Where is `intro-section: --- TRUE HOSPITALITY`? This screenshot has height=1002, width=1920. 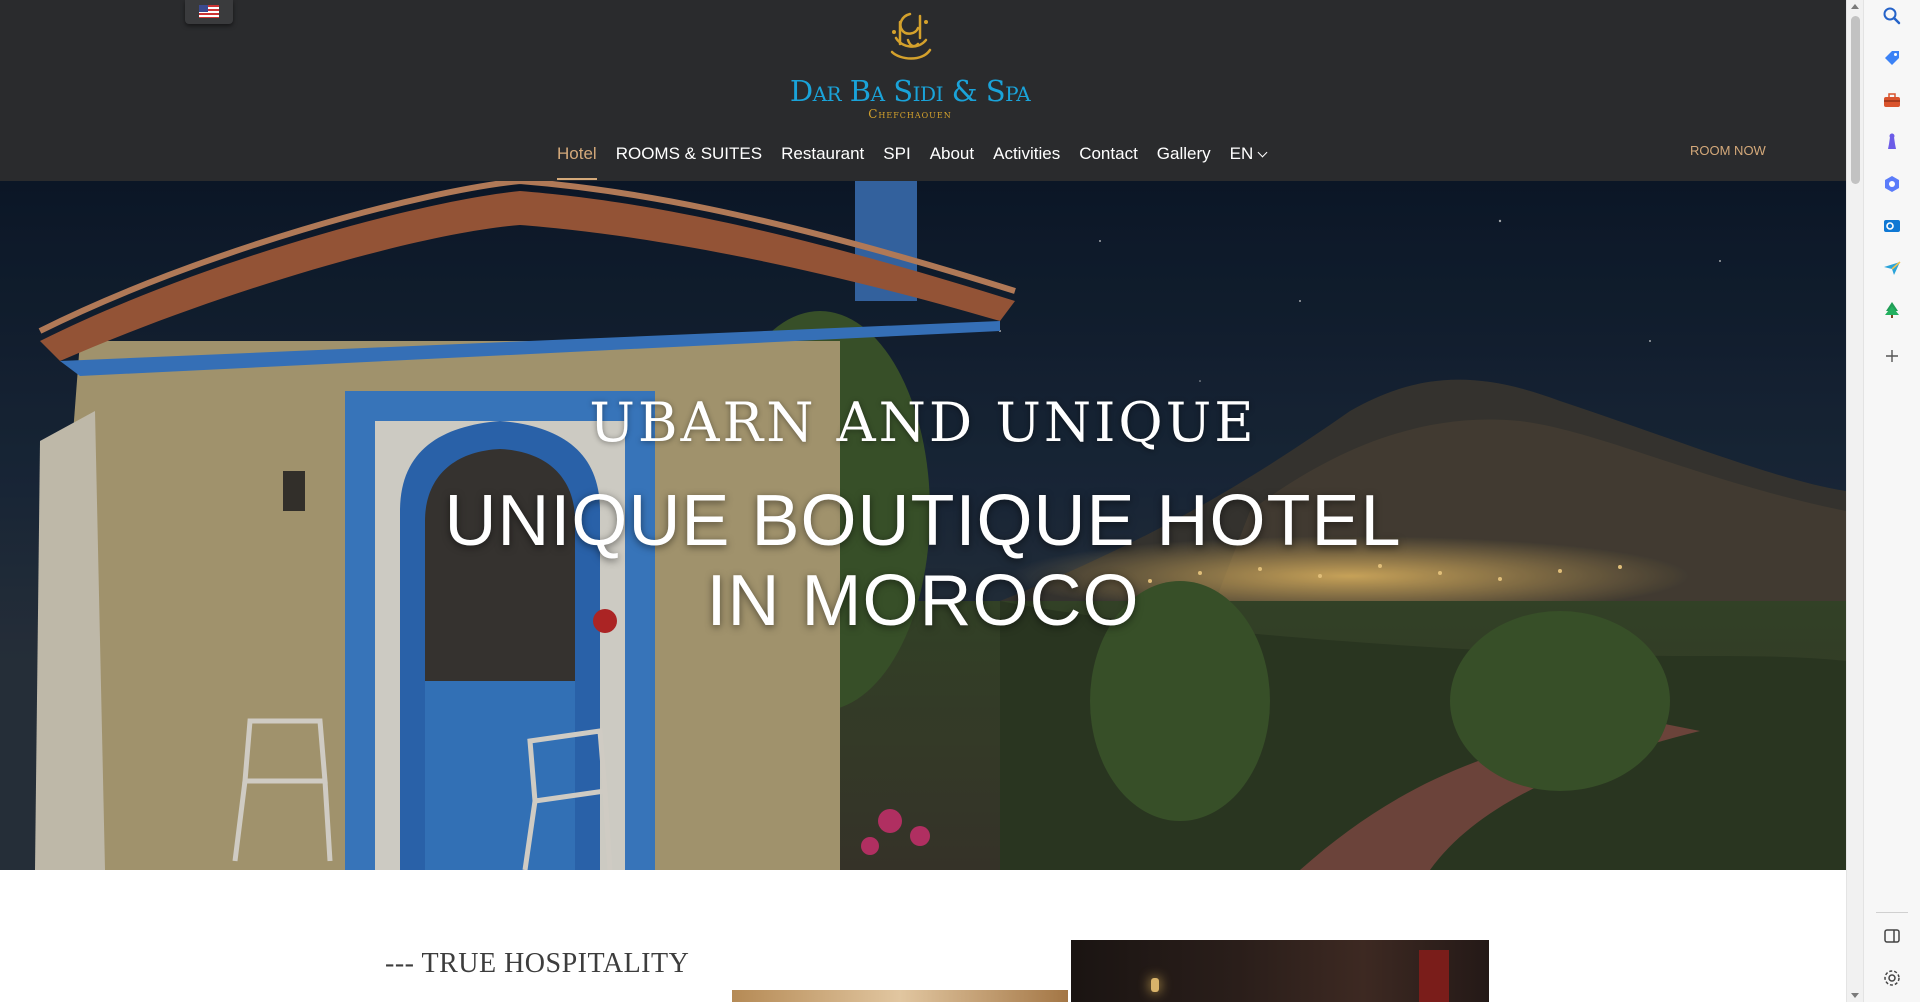
intro-section: --- TRUE HOSPITALITY is located at coordinates (923, 936).